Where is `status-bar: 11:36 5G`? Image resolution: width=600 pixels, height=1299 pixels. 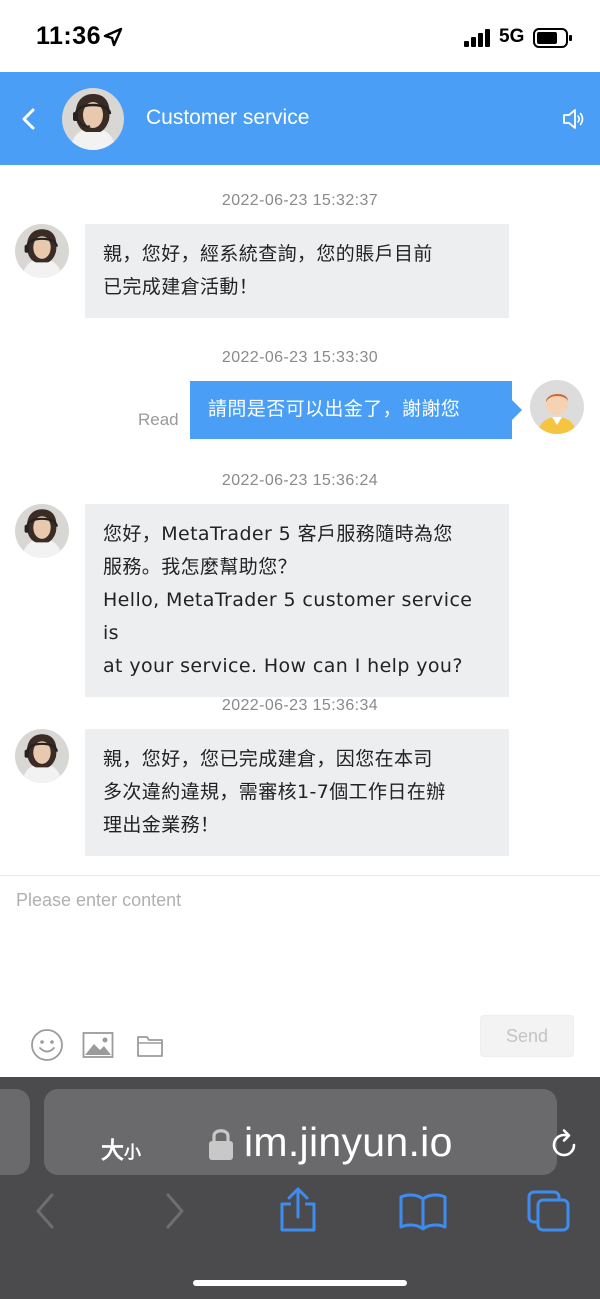 status-bar: 11:36 5G is located at coordinates (300, 36).